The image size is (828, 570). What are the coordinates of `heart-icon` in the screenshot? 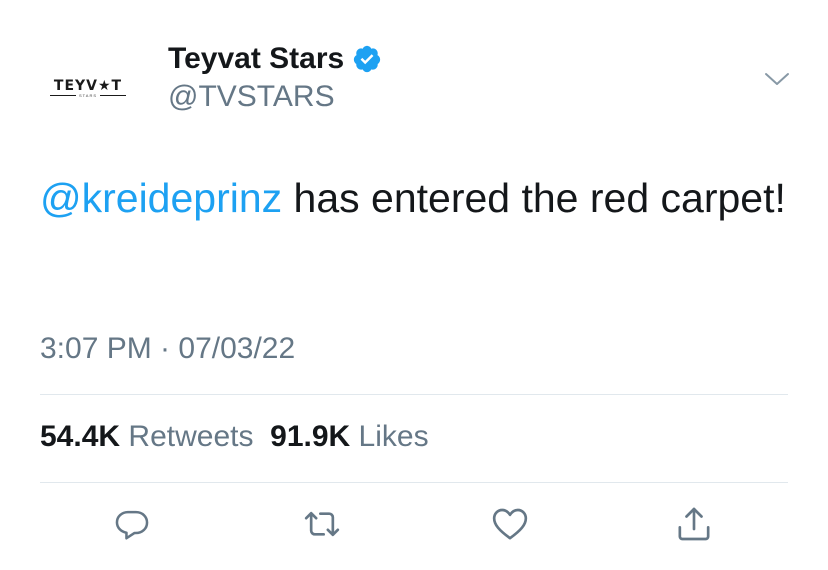 It's located at (510, 524).